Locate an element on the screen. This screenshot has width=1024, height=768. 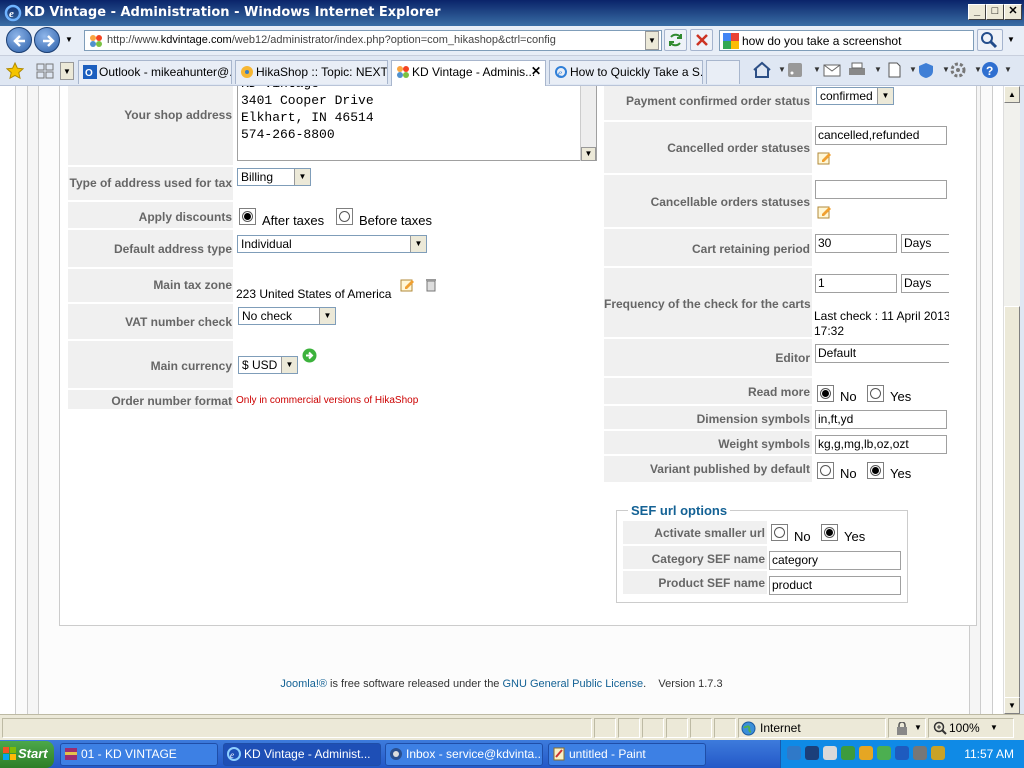
currency-update-icon is located at coordinates (309, 355).